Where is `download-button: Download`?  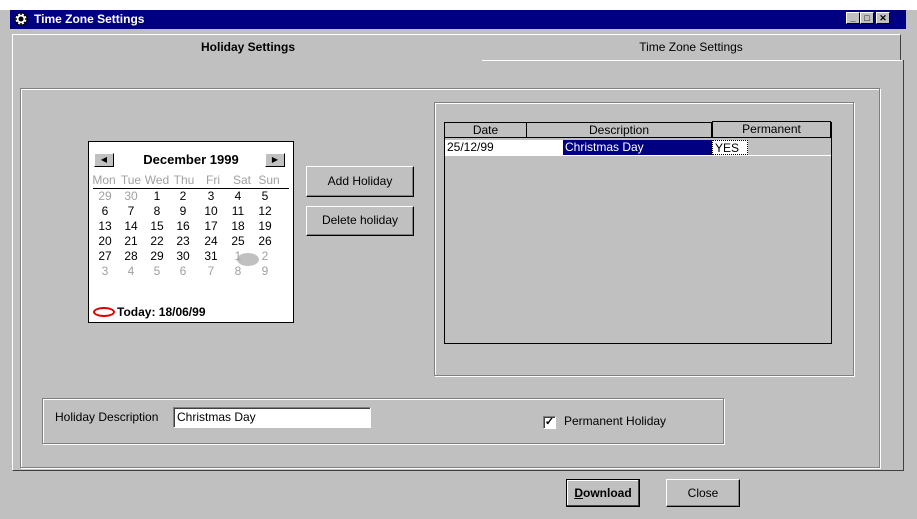 download-button: Download is located at coordinates (603, 493).